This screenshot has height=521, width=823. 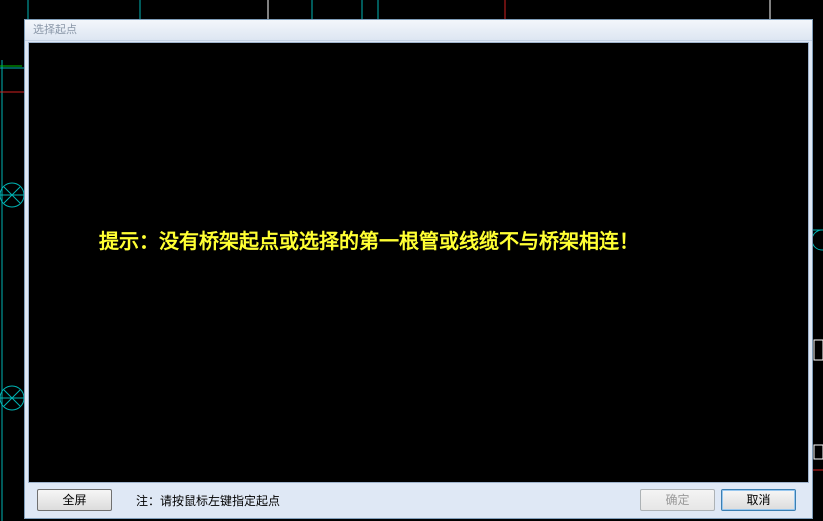 I want to click on cancel-button: 取消, so click(x=758, y=500).